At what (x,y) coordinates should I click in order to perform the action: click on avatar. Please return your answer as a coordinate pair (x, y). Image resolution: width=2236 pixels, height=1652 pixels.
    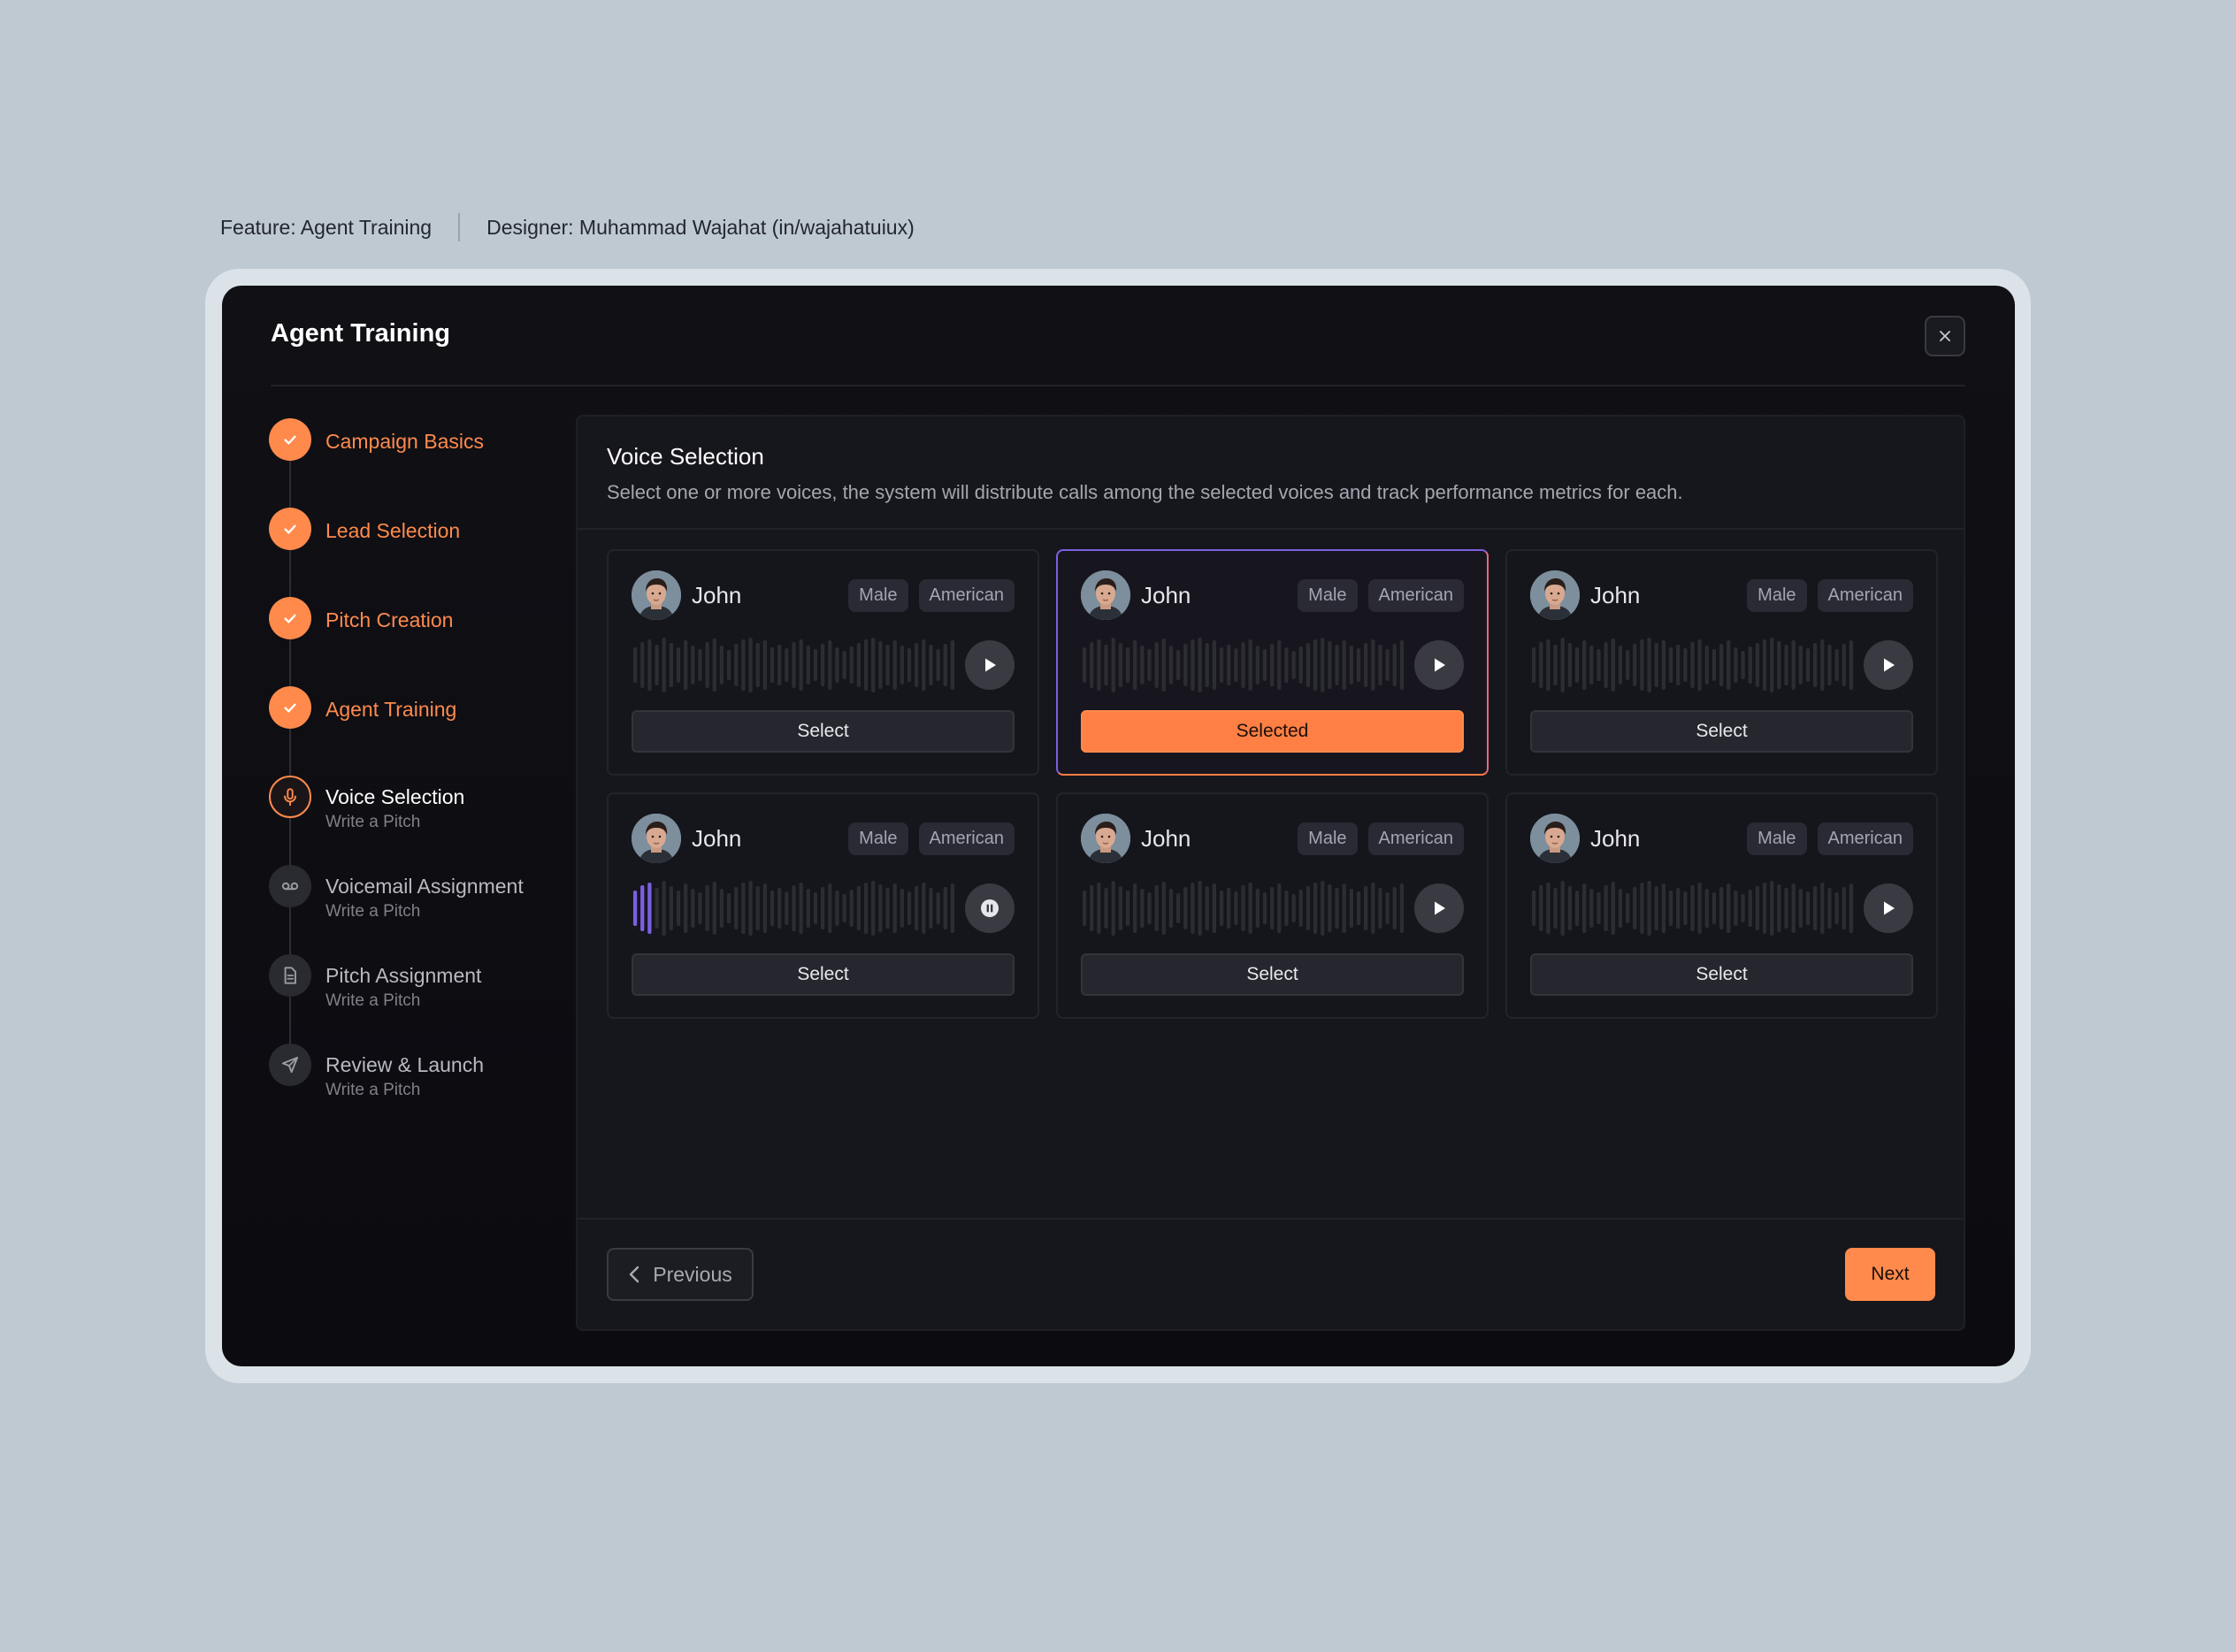
    Looking at the image, I should click on (1555, 595).